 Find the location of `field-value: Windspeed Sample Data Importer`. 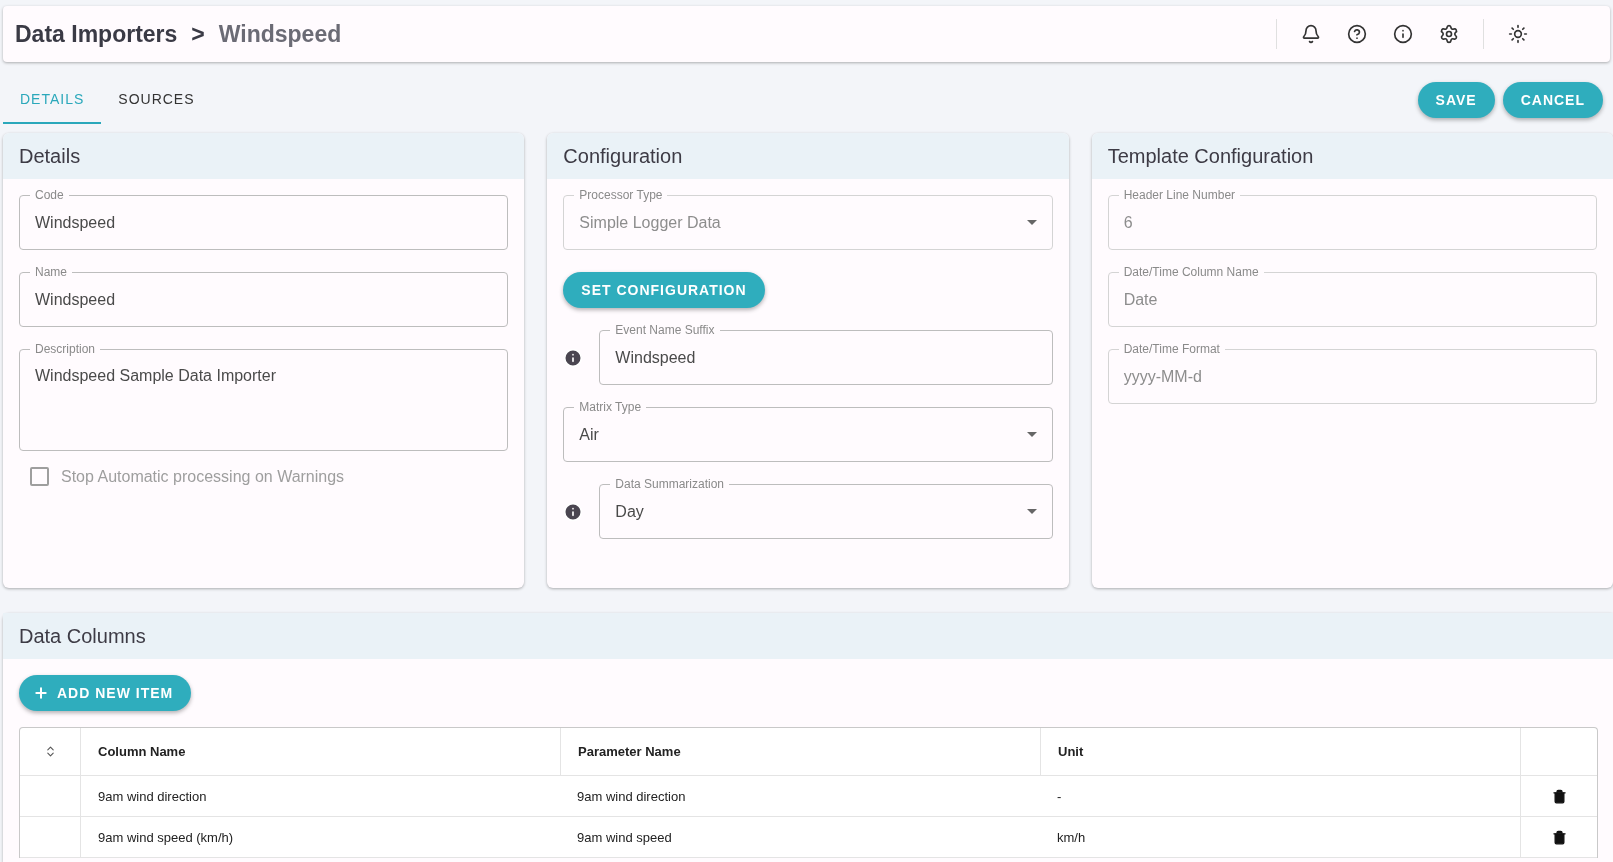

field-value: Windspeed Sample Data Importer is located at coordinates (156, 376).